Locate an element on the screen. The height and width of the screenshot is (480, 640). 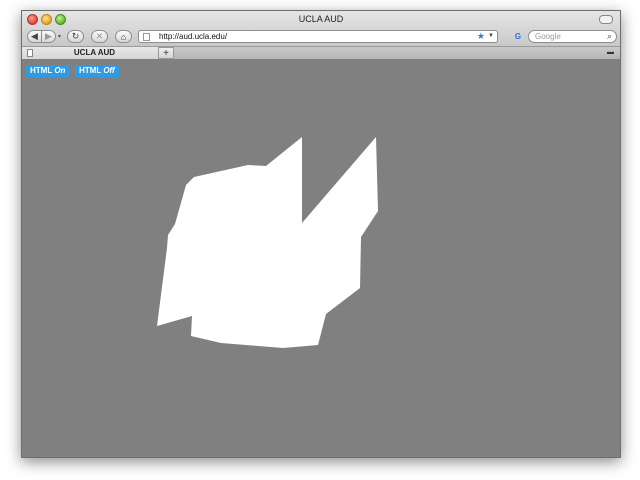
tab-list-icon: ▬ is located at coordinates (610, 52).